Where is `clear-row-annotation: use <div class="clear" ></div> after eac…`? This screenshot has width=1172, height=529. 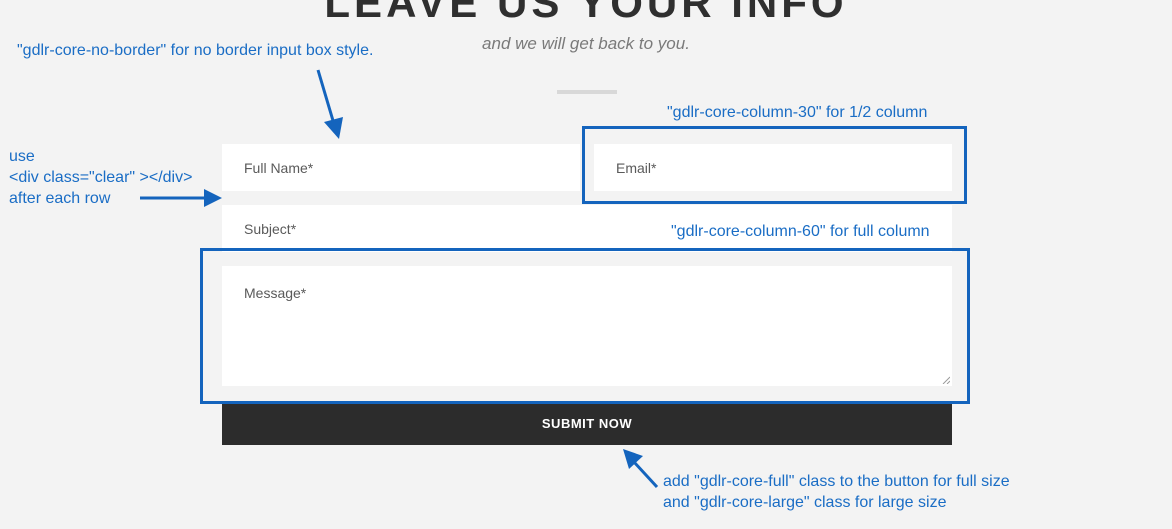 clear-row-annotation: use <div class="clear" ></div> after eac… is located at coordinates (100, 177).